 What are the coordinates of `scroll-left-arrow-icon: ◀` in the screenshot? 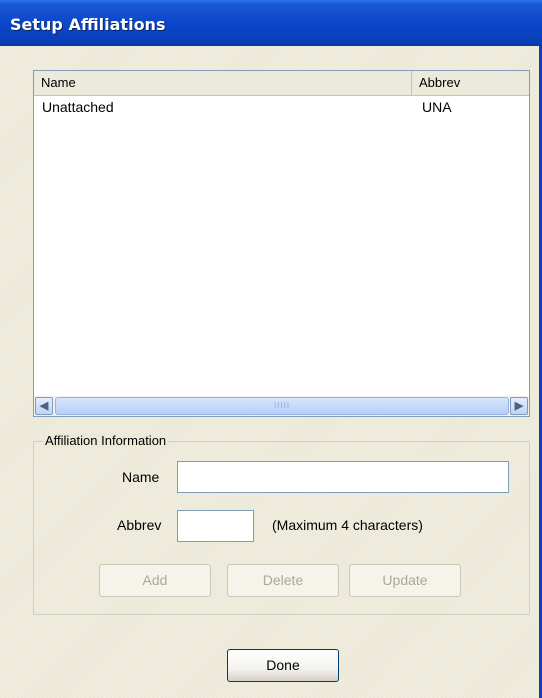 It's located at (44, 406).